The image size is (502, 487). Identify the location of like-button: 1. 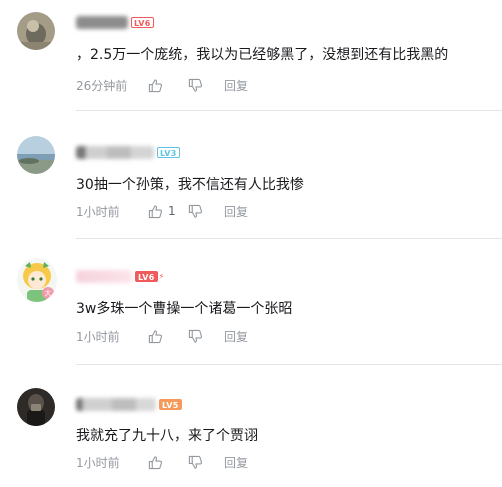
(168, 211).